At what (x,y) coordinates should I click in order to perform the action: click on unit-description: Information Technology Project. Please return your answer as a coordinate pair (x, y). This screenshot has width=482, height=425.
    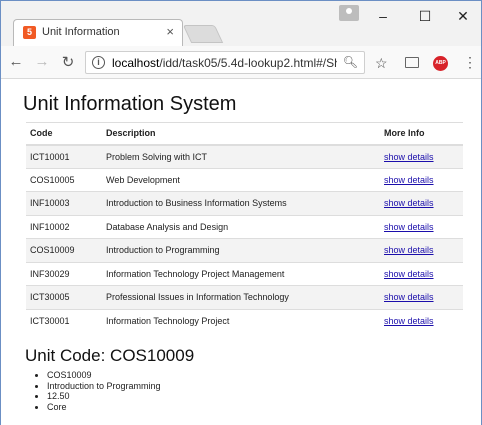
    Looking at the image, I should click on (241, 320).